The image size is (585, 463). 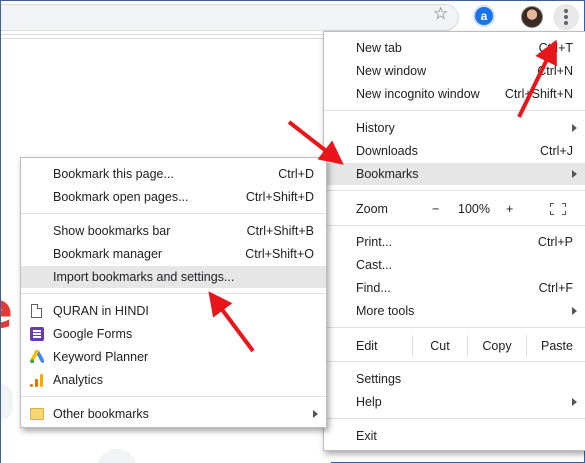 I want to click on menu-item-label: New window, so click(x=391, y=71).